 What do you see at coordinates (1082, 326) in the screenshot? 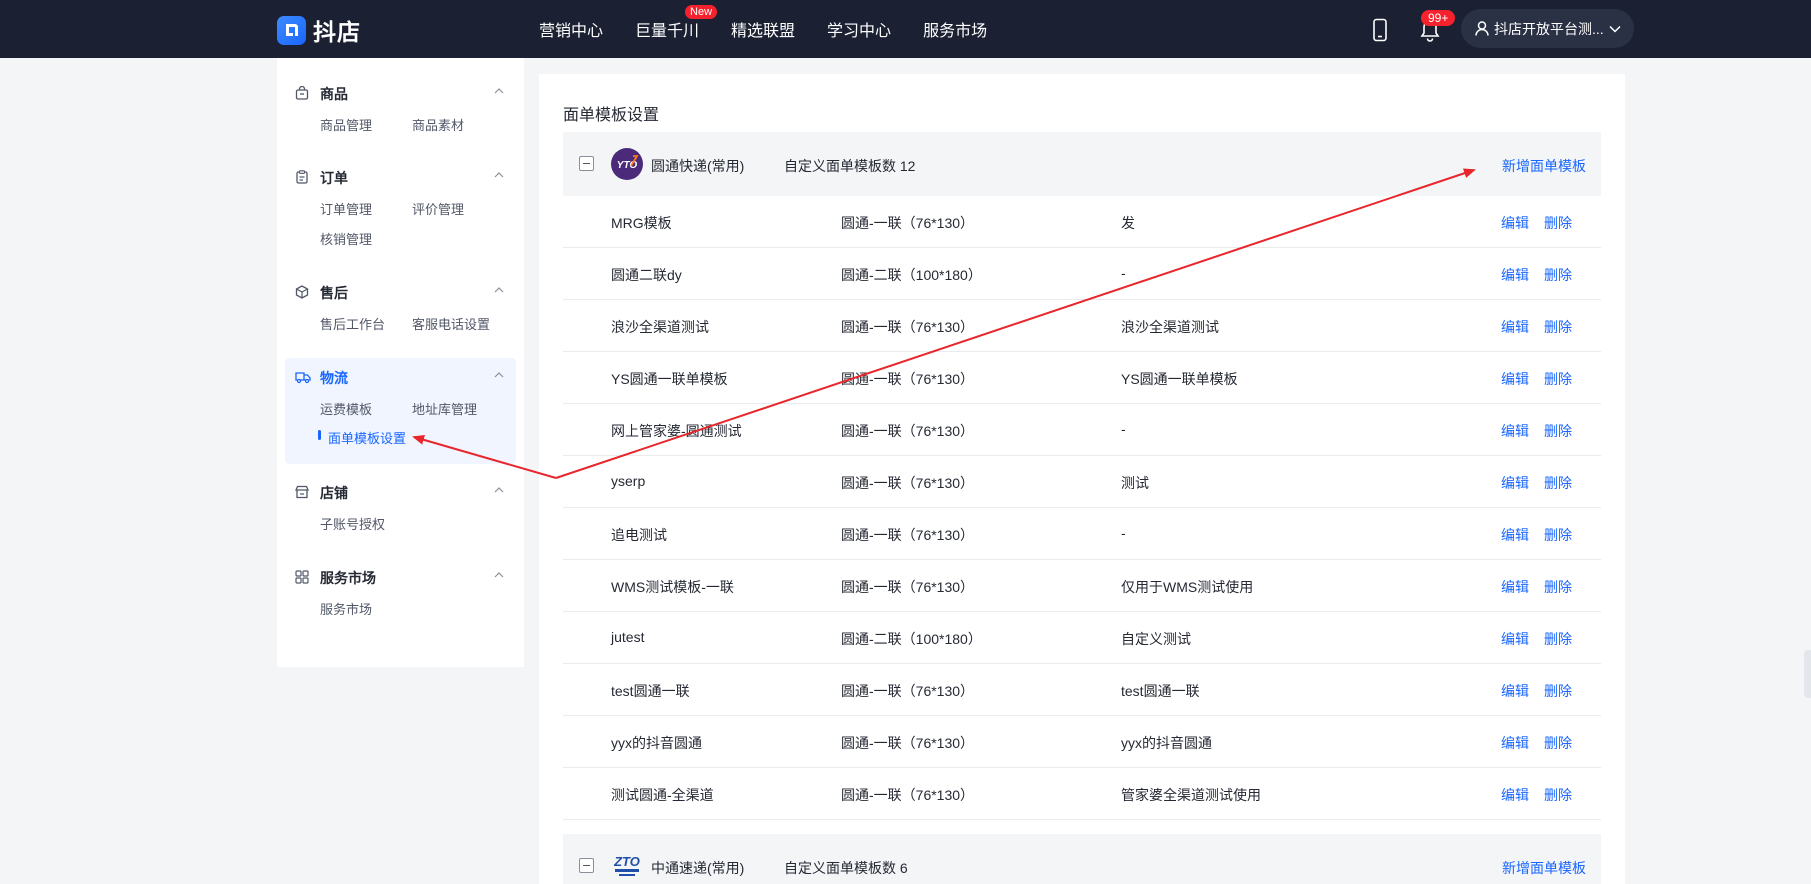
I see `table-row: 浪沙全渠道测试 圆通-一联（76*130） 浪沙全渠道测试 编辑 删除` at bounding box center [1082, 326].